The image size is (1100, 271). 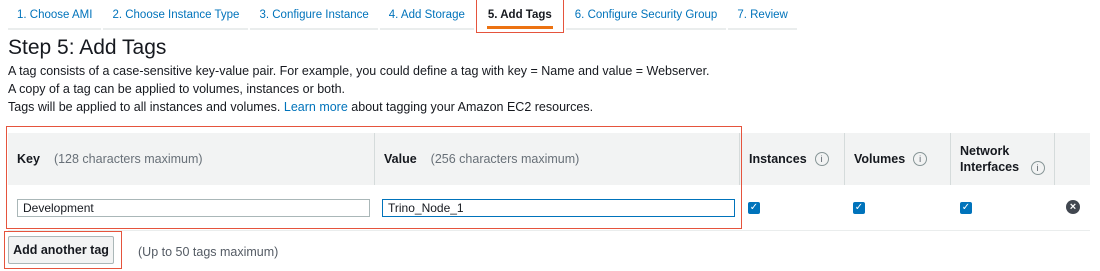 I want to click on network-interfaces-info-icon: i, so click(x=1037, y=168).